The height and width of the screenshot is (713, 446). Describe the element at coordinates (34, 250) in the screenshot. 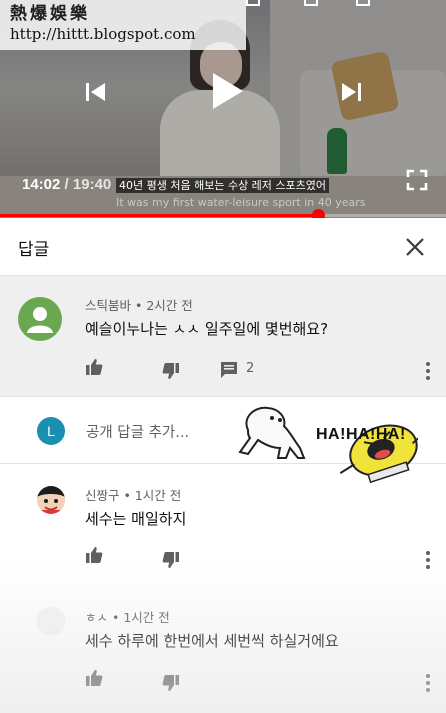

I see `panel-title: 답글` at that location.